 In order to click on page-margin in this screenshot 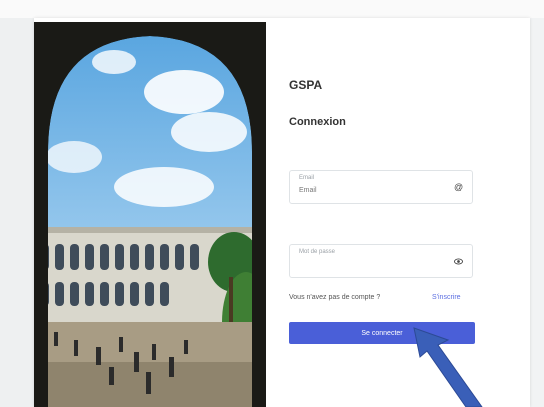, I will do `click(17, 212)`.